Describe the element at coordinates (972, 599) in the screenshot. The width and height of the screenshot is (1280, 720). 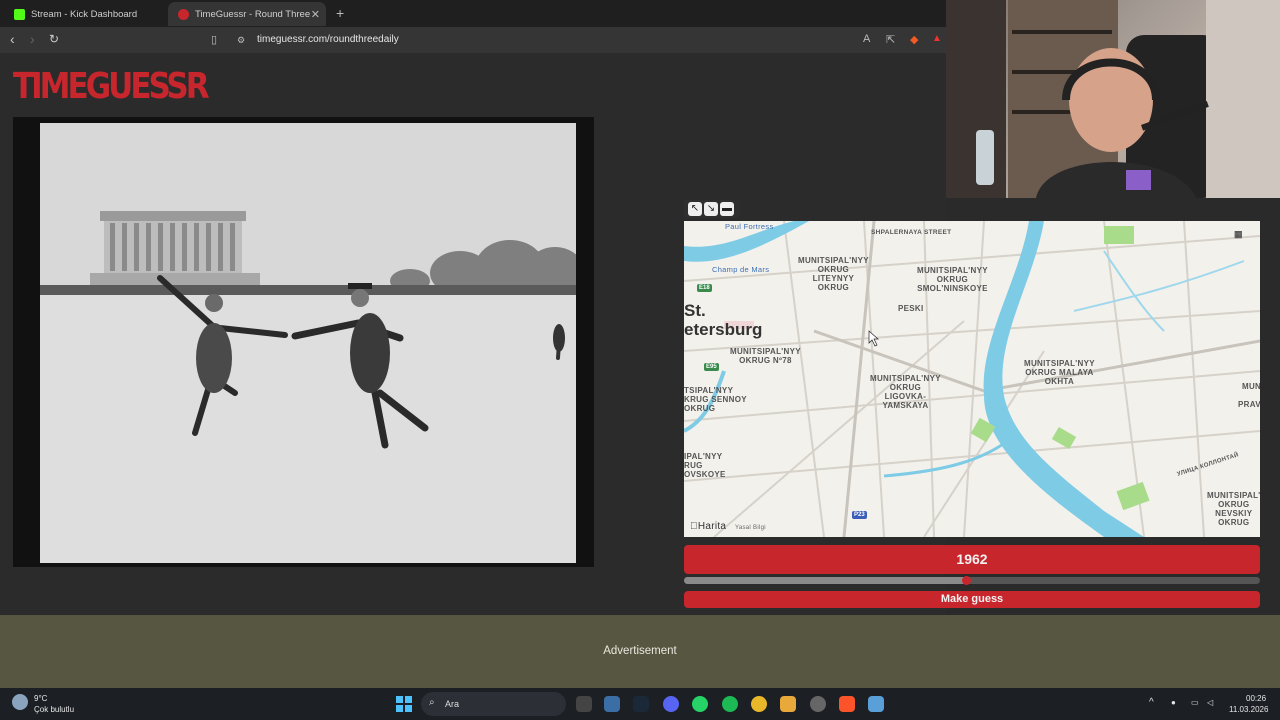
I see `make-guess-button: Make guess` at that location.